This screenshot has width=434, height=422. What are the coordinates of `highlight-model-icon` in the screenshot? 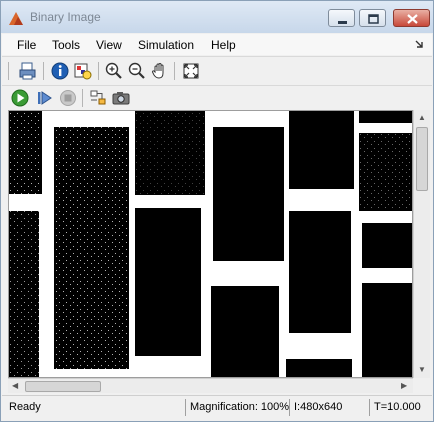 It's located at (98, 98).